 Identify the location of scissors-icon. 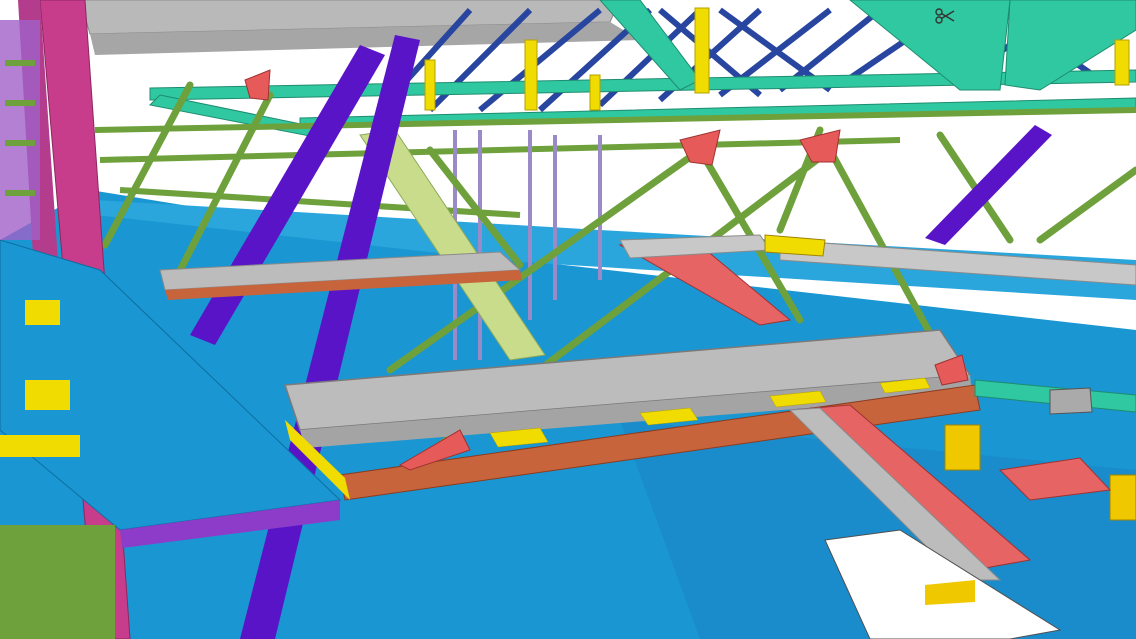
(945, 16).